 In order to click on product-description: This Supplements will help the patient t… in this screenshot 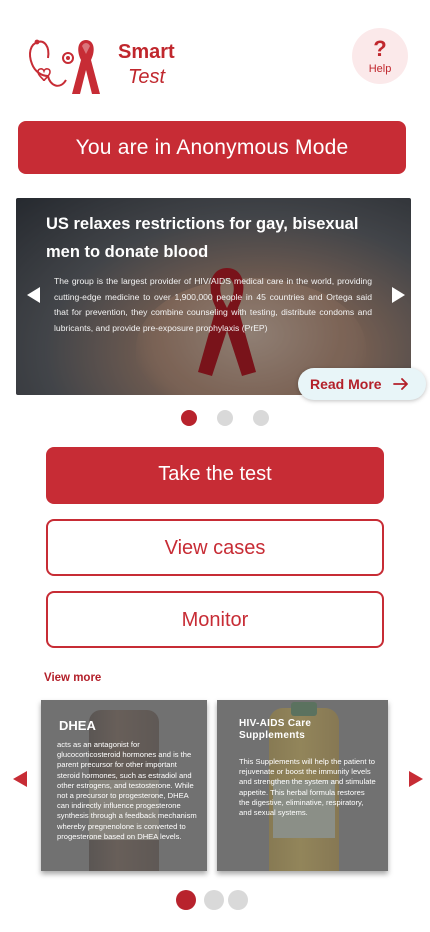, I will do `click(307, 787)`.